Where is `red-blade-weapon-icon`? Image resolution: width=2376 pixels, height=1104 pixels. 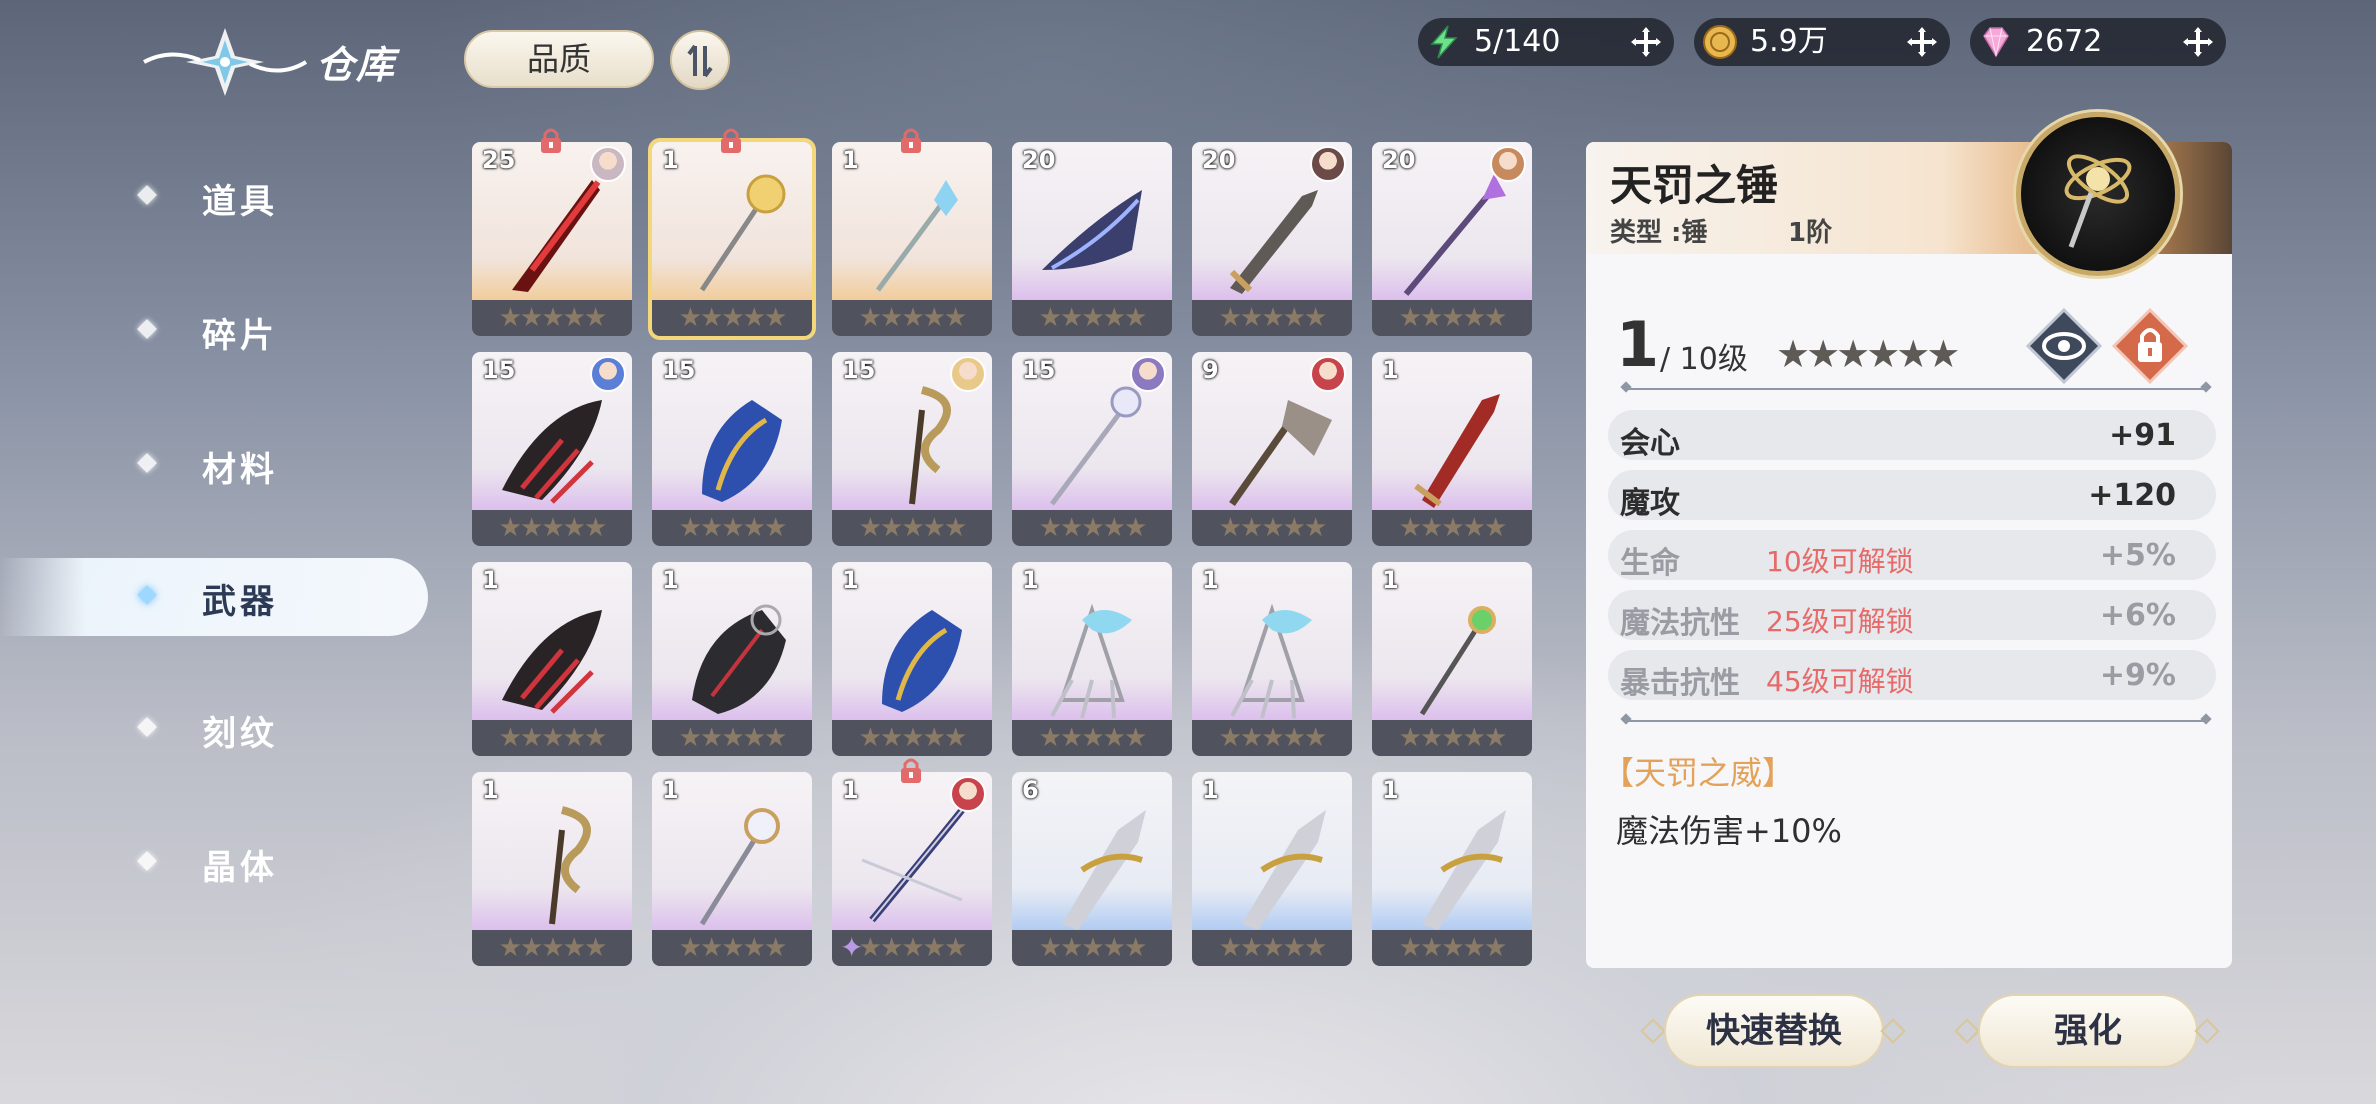 red-blade-weapon-icon is located at coordinates (556, 236).